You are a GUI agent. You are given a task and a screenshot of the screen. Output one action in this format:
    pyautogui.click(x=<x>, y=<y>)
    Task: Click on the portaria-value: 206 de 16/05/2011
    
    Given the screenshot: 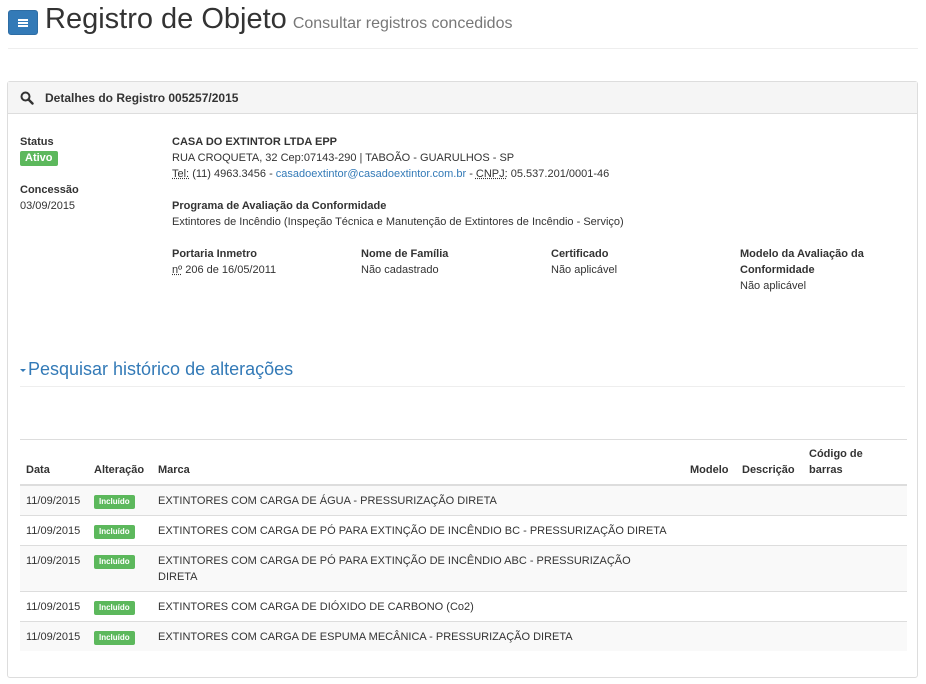 What is the action you would take?
    pyautogui.click(x=231, y=270)
    